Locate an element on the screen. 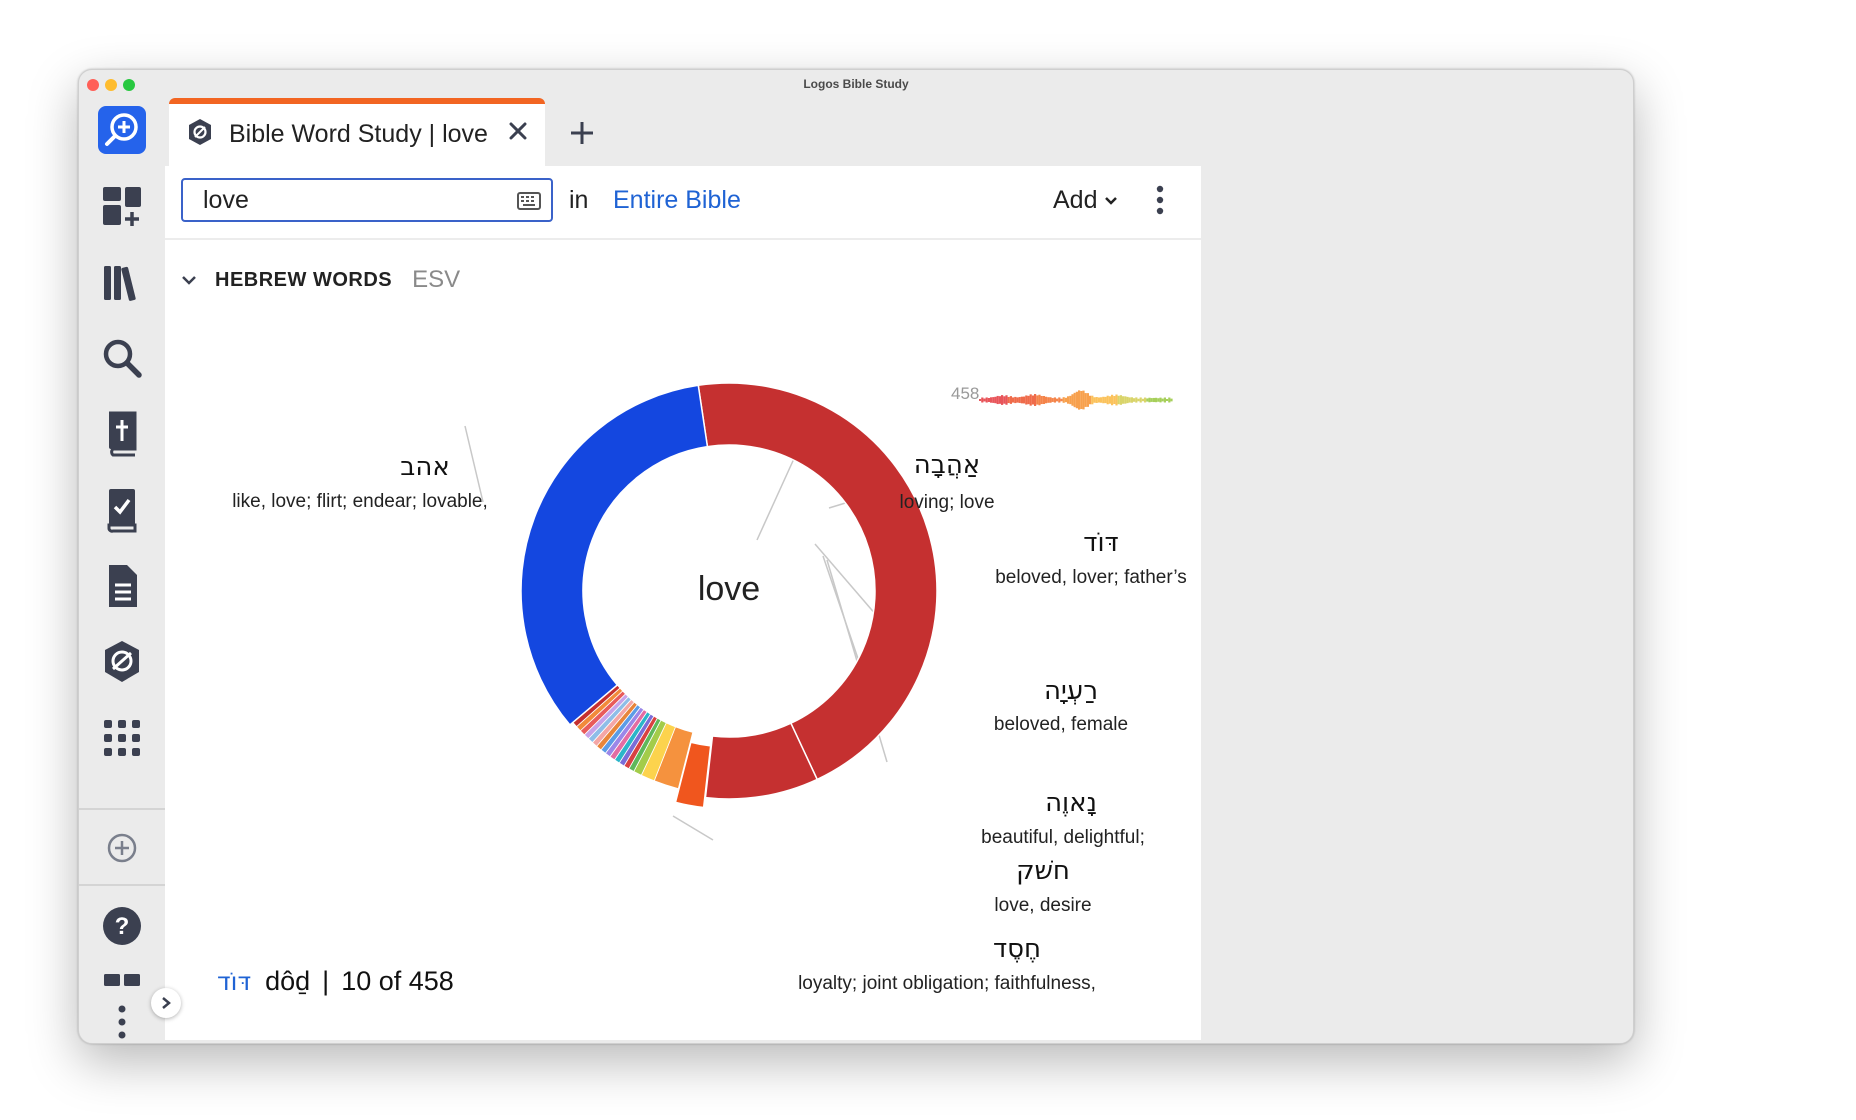 The height and width of the screenshot is (1120, 1856). sidebar-item-documents is located at coordinates (122, 586).